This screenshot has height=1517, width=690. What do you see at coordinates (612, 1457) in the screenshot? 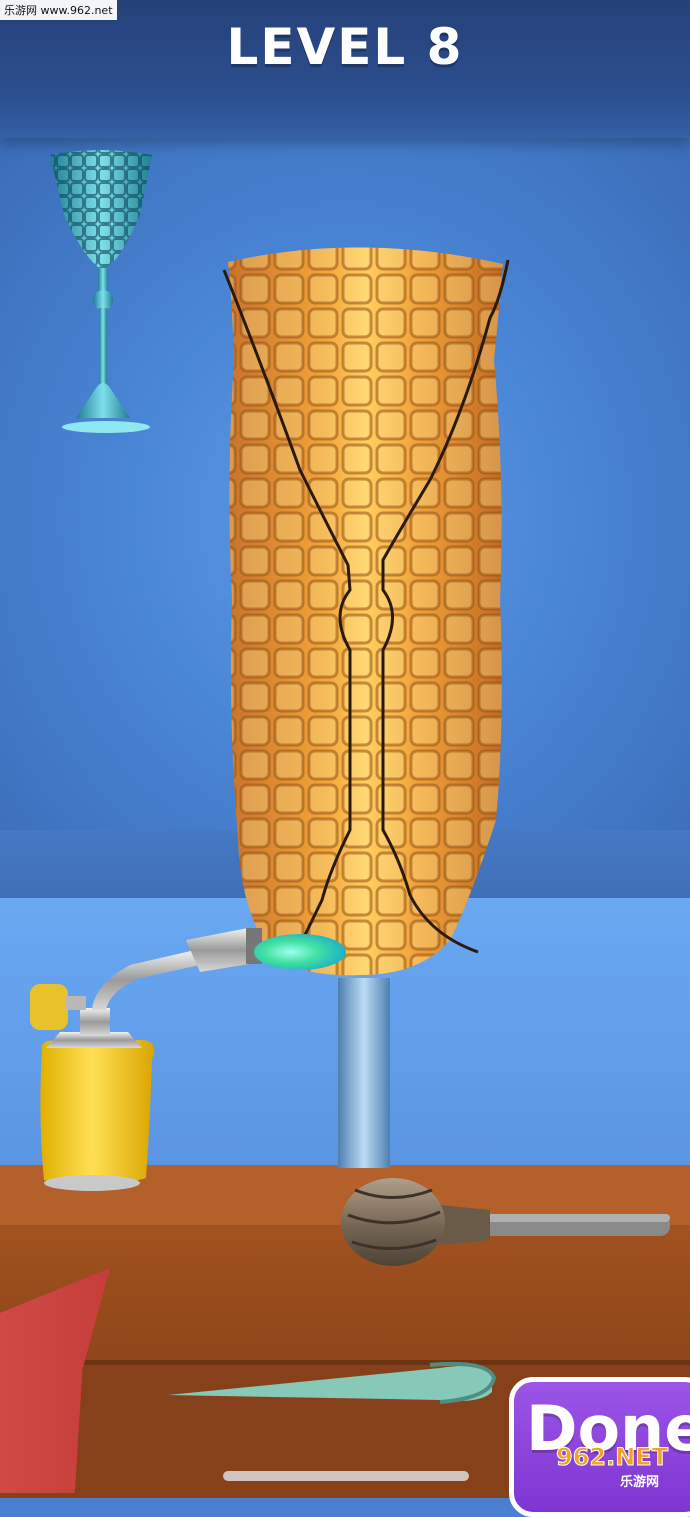
I see `watermark-bottom-right: 962.NET` at bounding box center [612, 1457].